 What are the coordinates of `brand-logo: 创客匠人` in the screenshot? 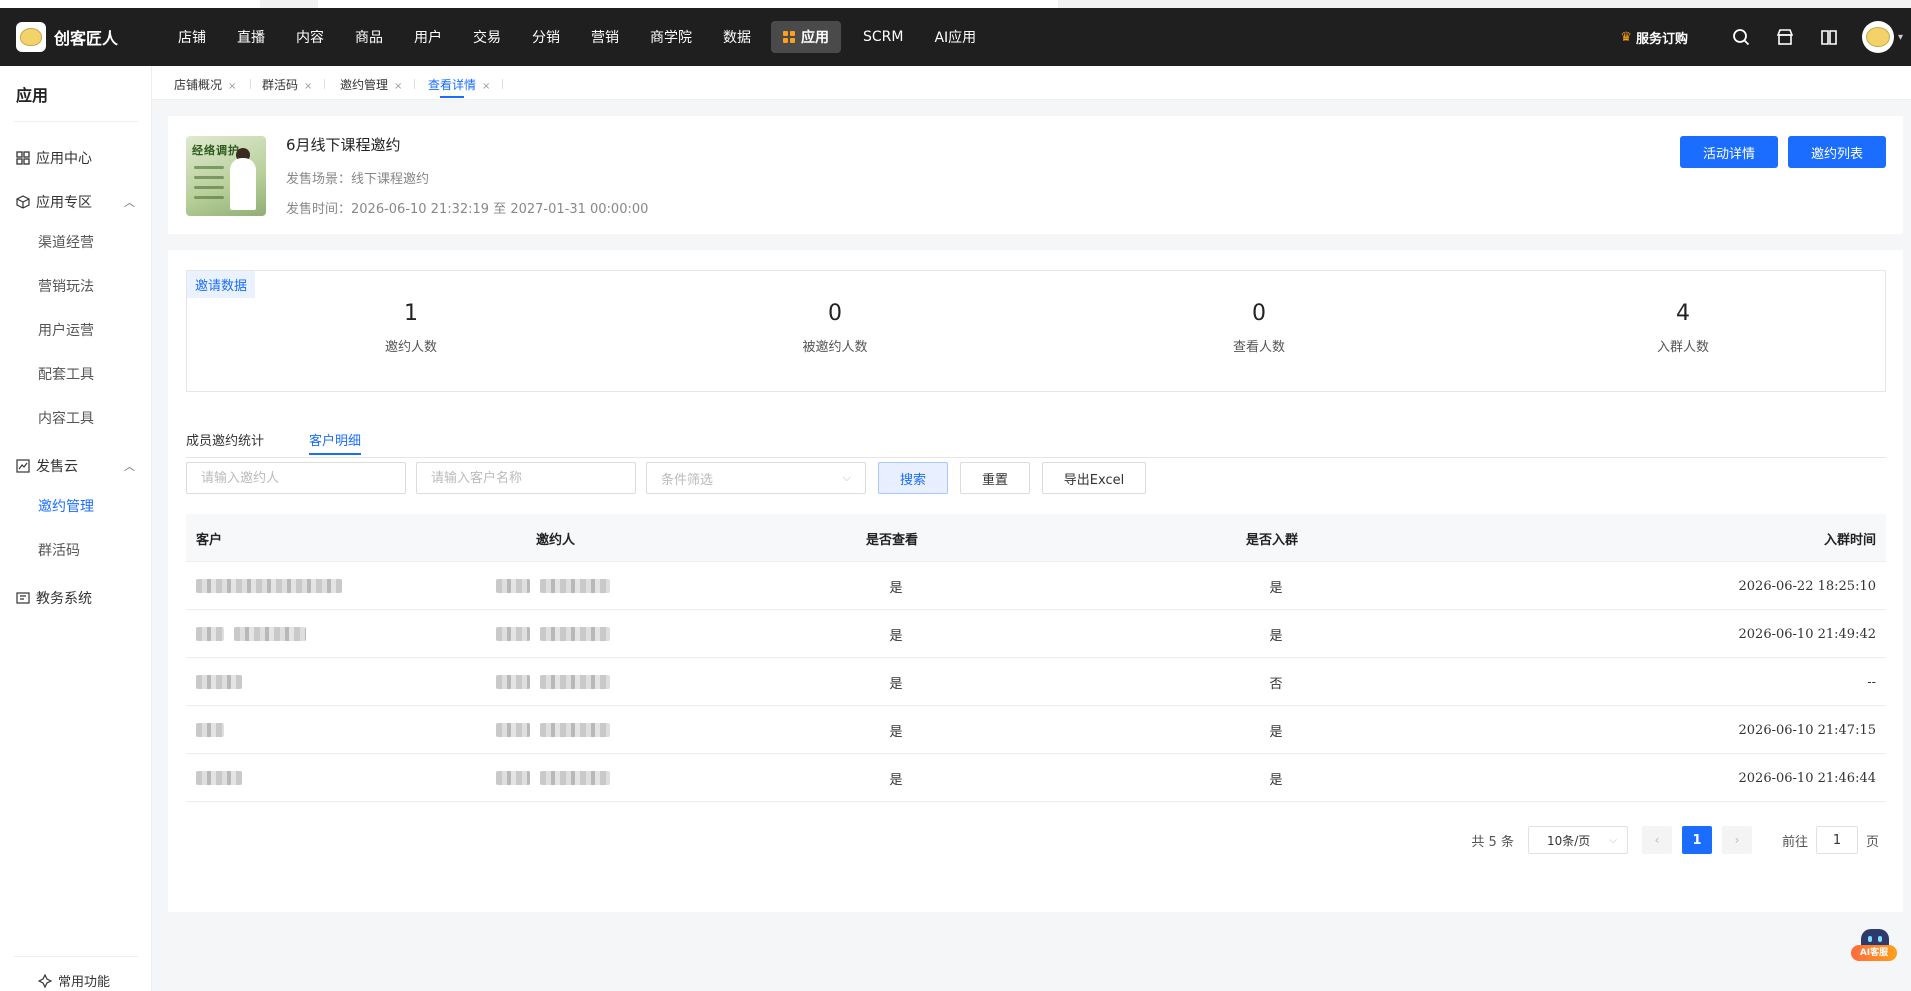 It's located at (67, 37).